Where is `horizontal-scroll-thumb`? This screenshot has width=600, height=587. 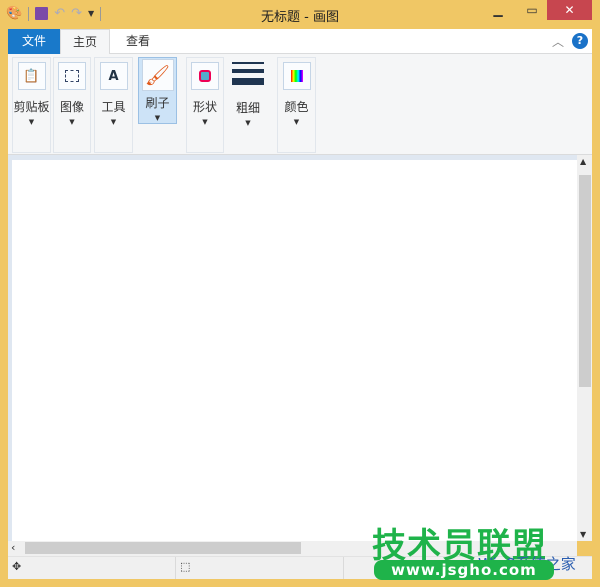 horizontal-scroll-thumb is located at coordinates (163, 548).